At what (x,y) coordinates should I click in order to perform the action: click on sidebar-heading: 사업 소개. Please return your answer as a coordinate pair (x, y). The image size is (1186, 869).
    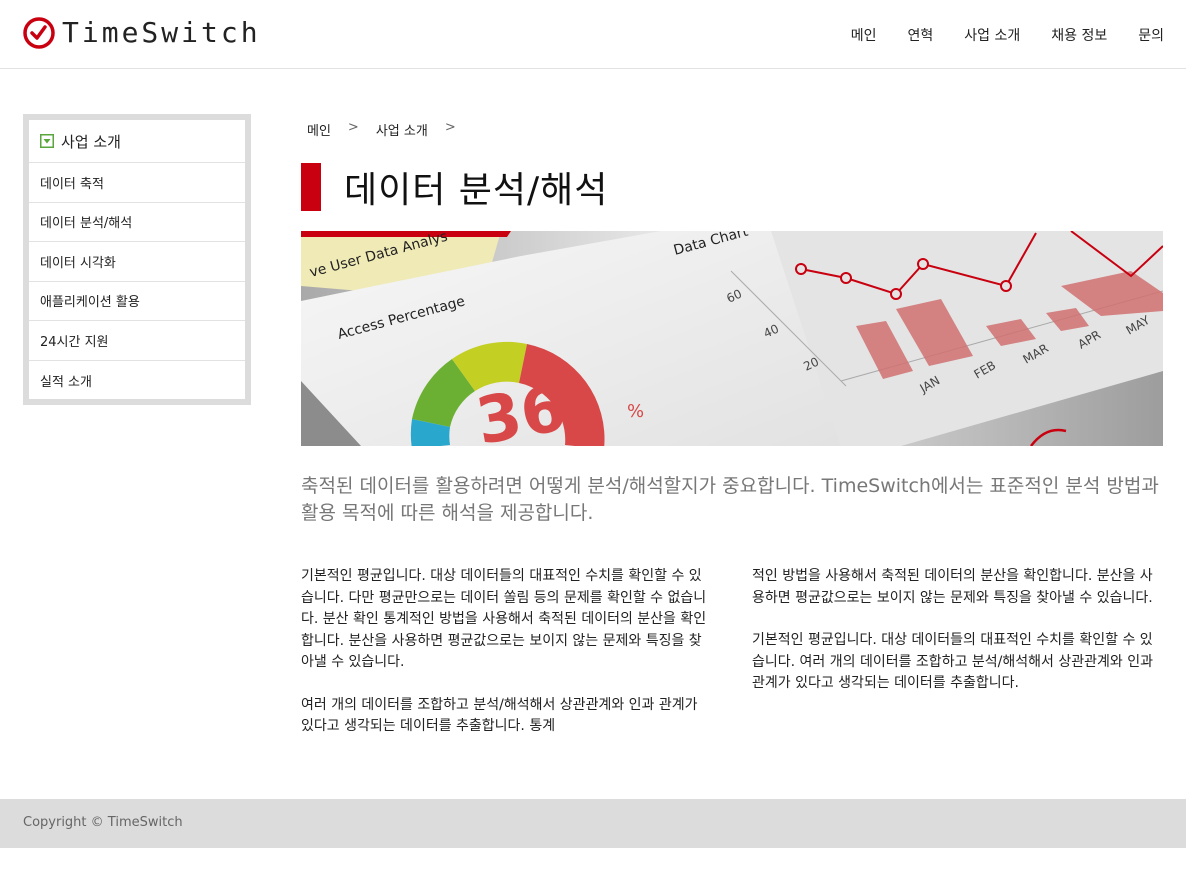
    Looking at the image, I should click on (137, 141).